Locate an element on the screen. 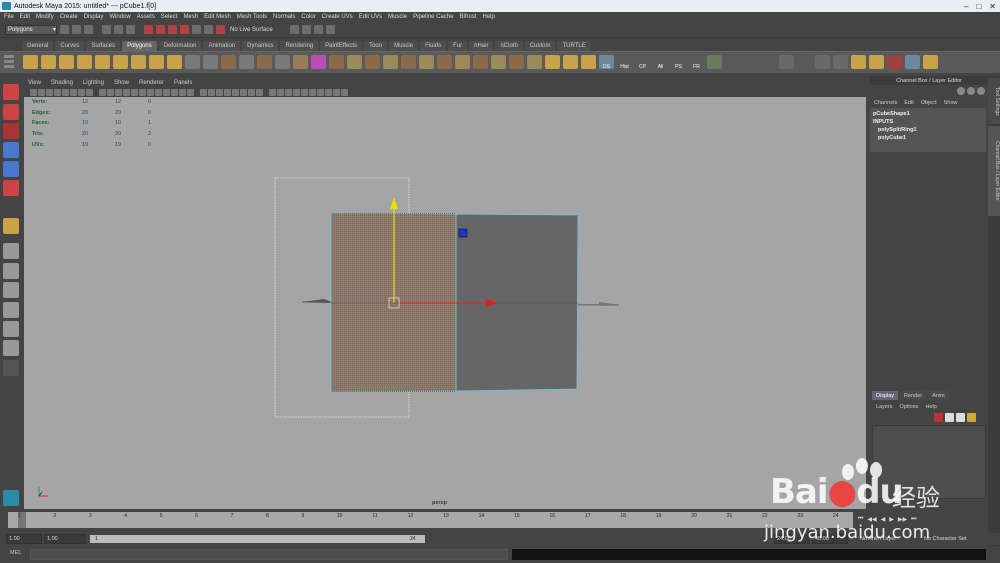 The height and width of the screenshot is (563, 1000). select-tool-icon is located at coordinates (11, 92).